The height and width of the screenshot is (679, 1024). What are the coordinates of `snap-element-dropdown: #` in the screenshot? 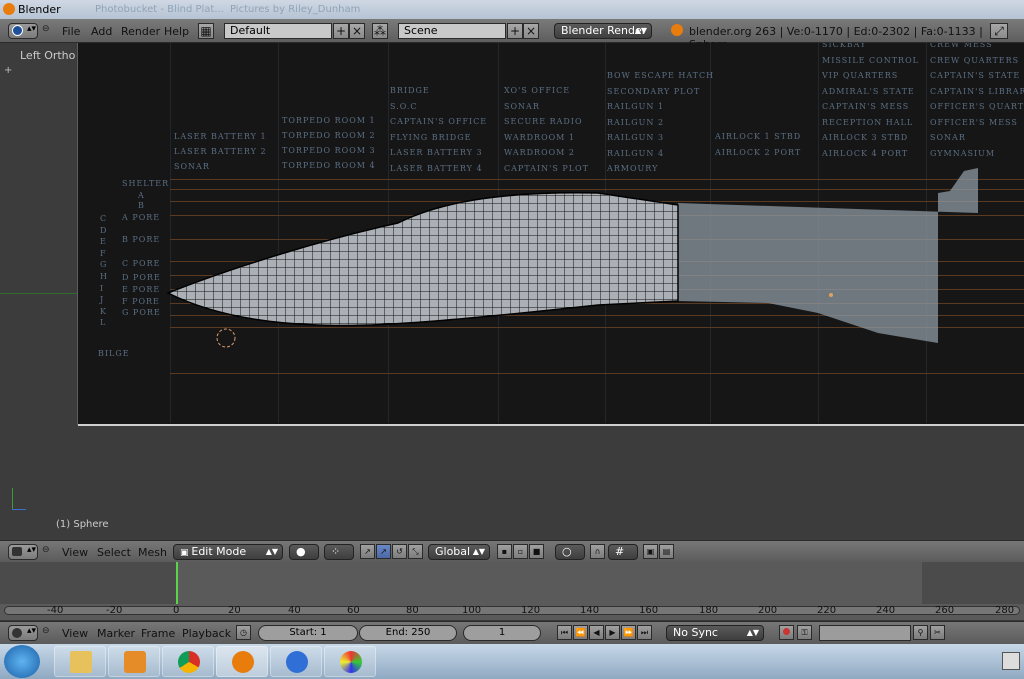 It's located at (623, 552).